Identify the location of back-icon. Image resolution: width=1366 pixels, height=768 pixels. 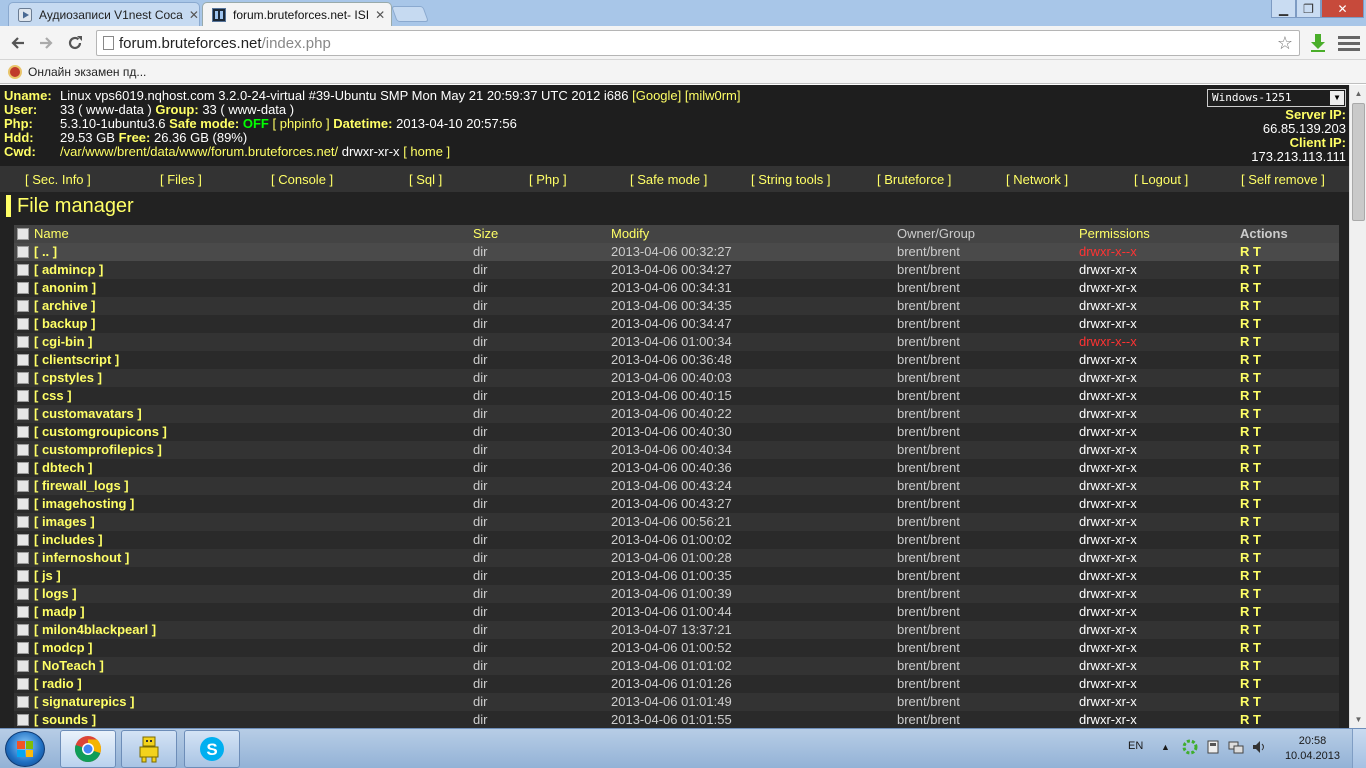
(18, 43).